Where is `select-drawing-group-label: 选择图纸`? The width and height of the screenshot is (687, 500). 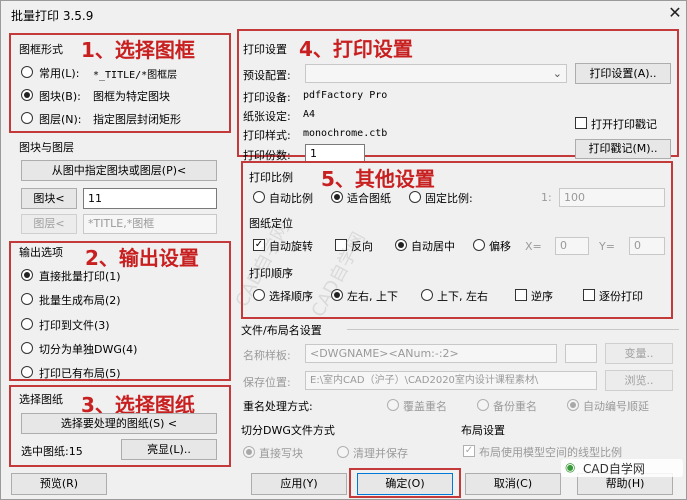
select-drawing-group-label: 选择图纸 is located at coordinates (41, 399).